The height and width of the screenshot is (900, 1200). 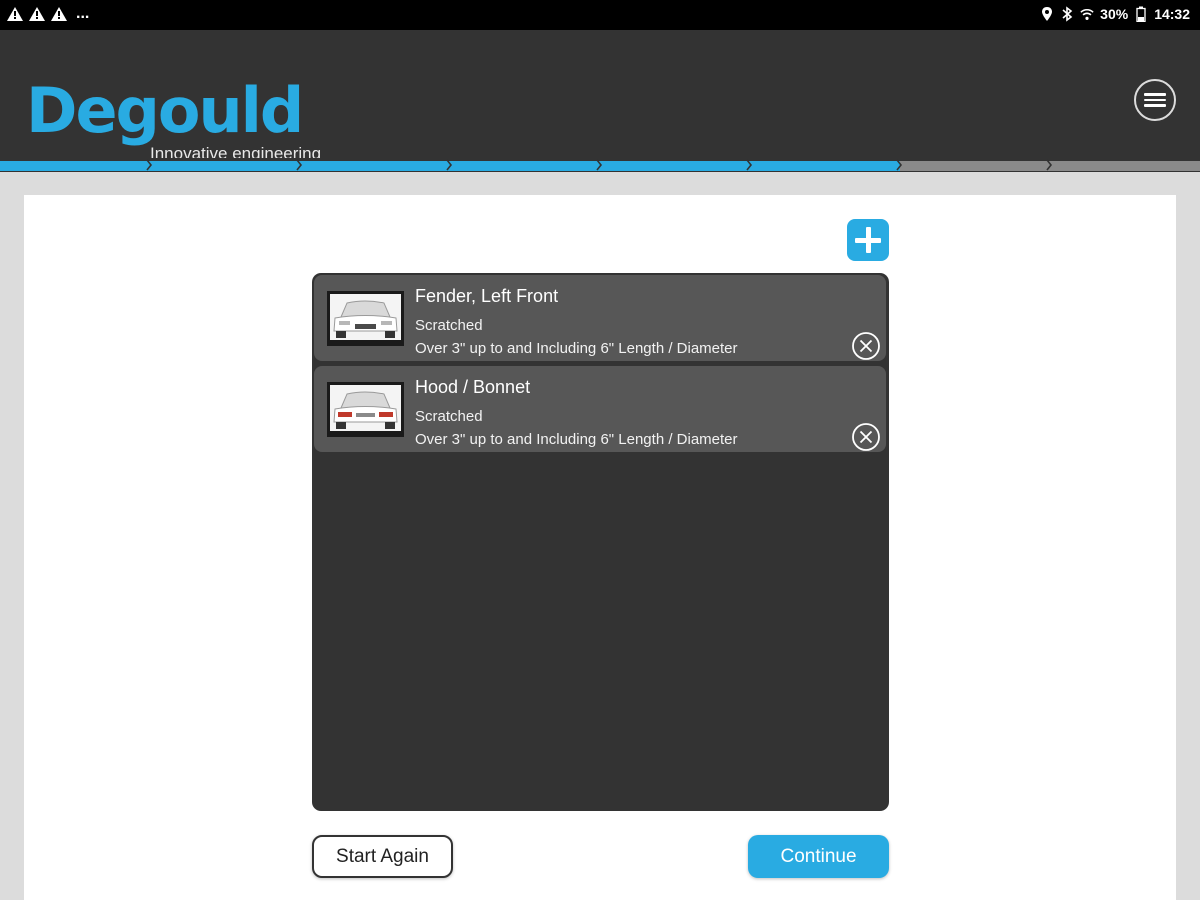 What do you see at coordinates (1141, 14) in the screenshot?
I see `battery-icon` at bounding box center [1141, 14].